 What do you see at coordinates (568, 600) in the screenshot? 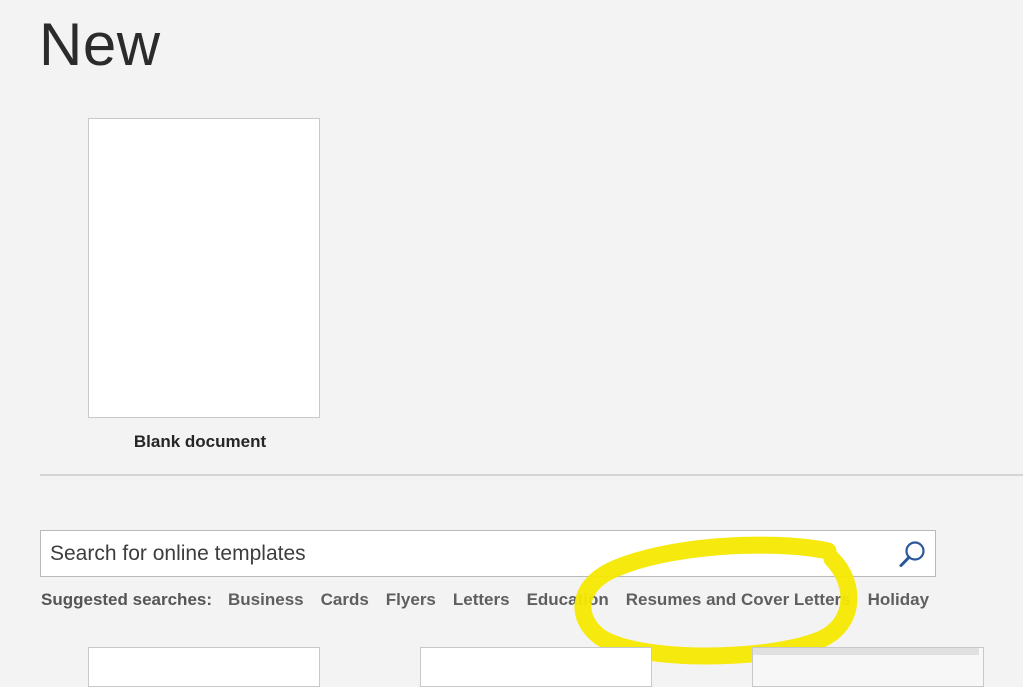
I see `suggestion-education: Education` at bounding box center [568, 600].